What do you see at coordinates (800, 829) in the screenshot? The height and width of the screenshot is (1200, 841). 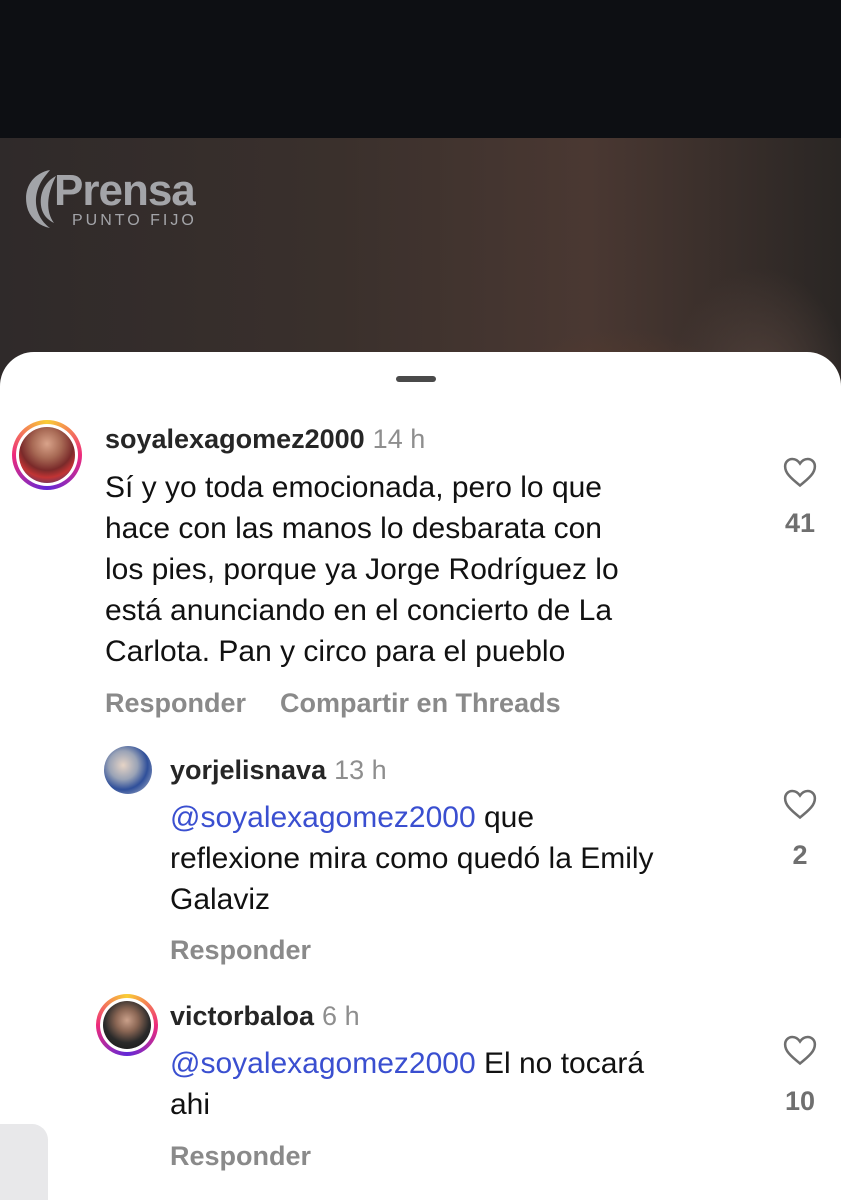 I see `like-control: 2` at bounding box center [800, 829].